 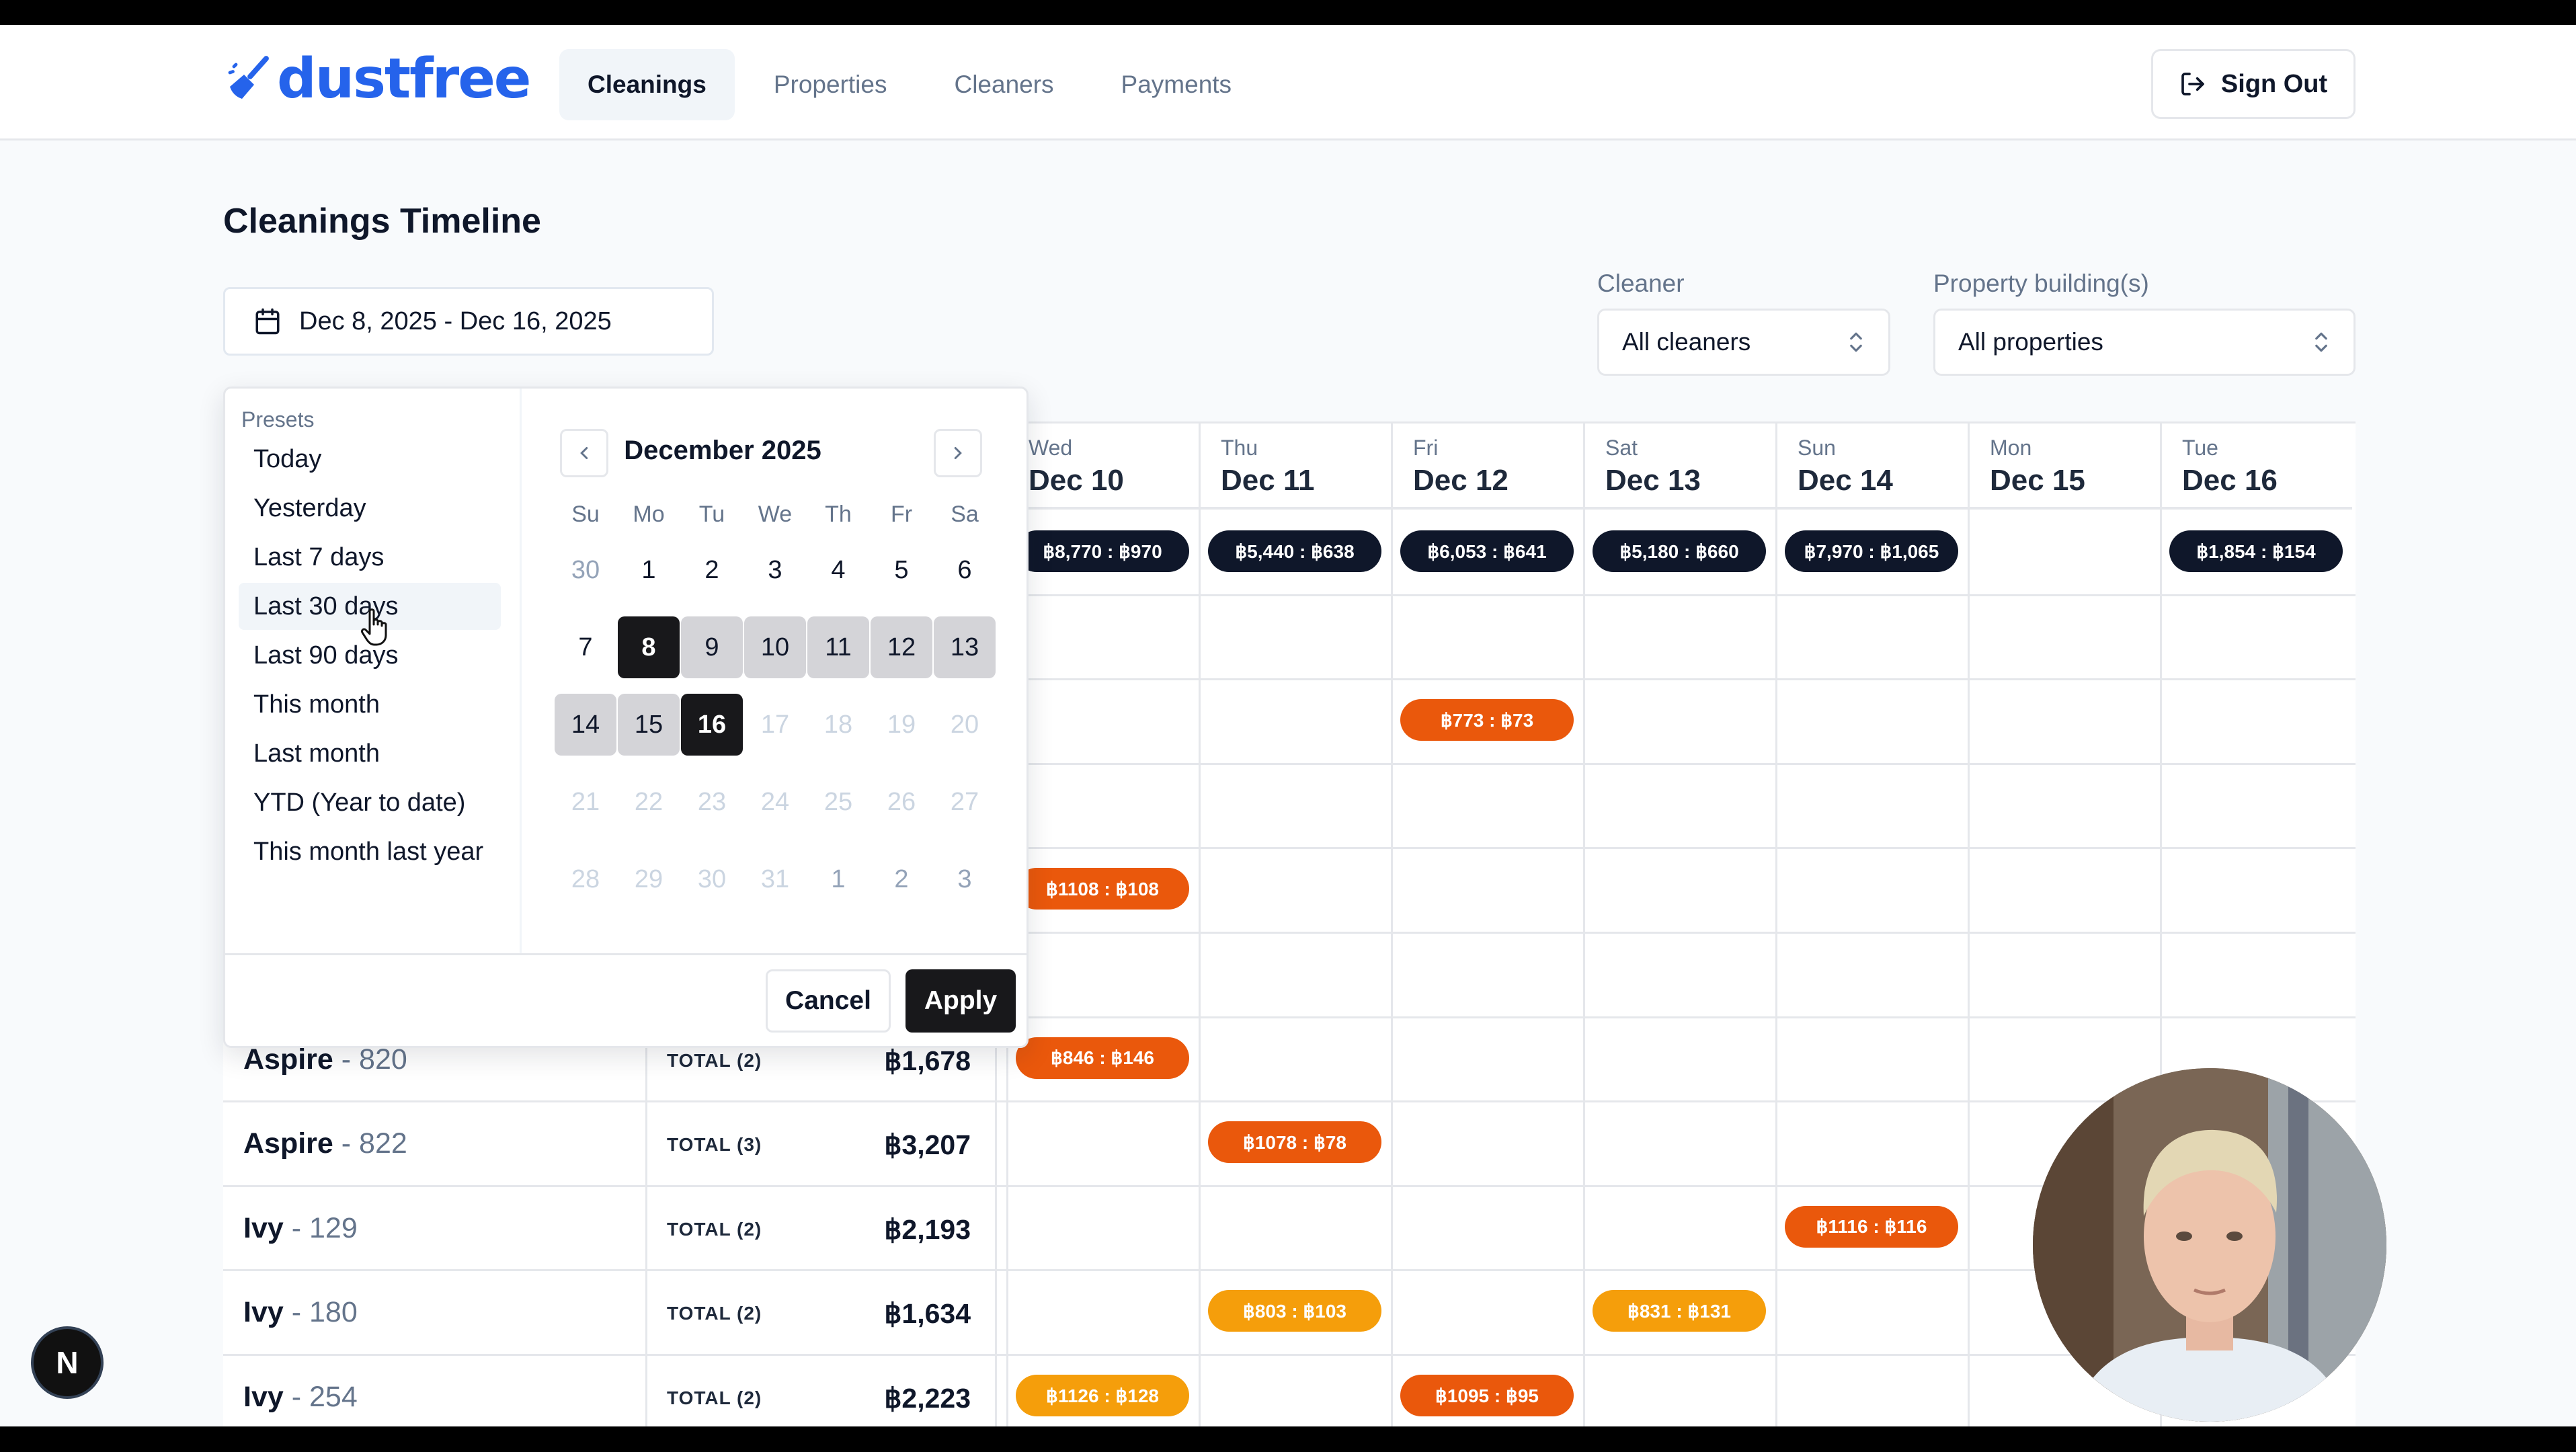 What do you see at coordinates (2030, 342) in the screenshot?
I see `property-select-value: All properties` at bounding box center [2030, 342].